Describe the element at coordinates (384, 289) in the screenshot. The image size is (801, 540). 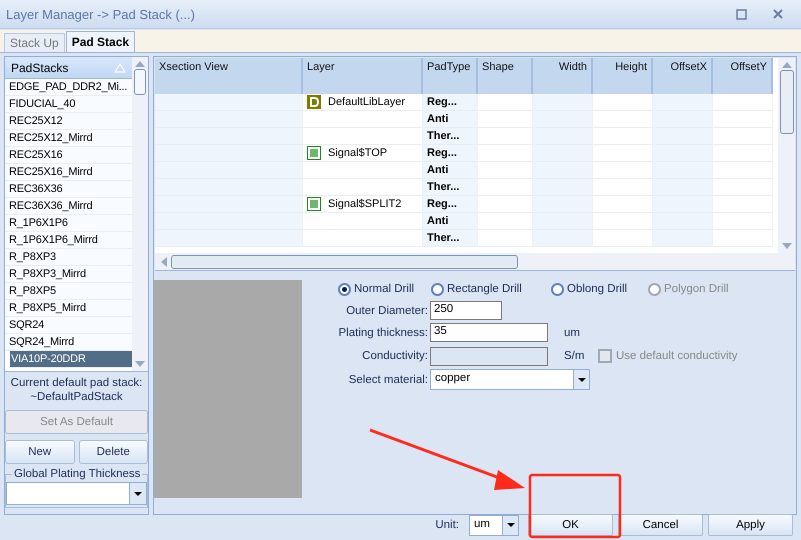
I see `radio-button: Normal Drill` at that location.